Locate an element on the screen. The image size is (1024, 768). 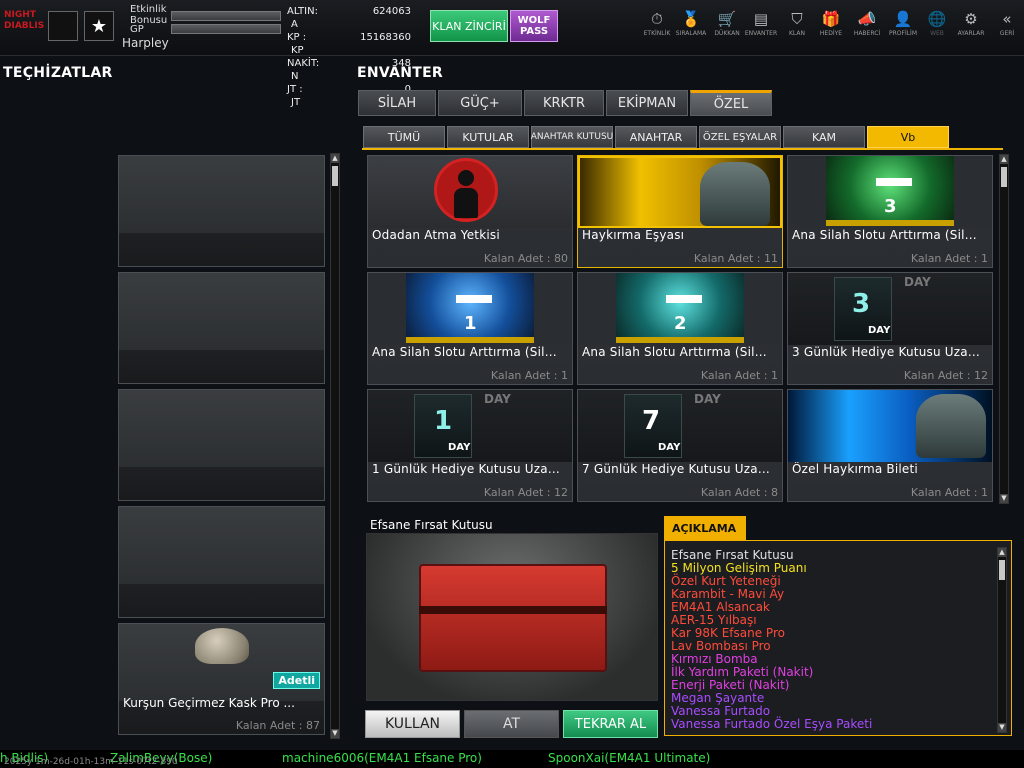
description-scrollbar: ▲ ▼ is located at coordinates (1002, 640).